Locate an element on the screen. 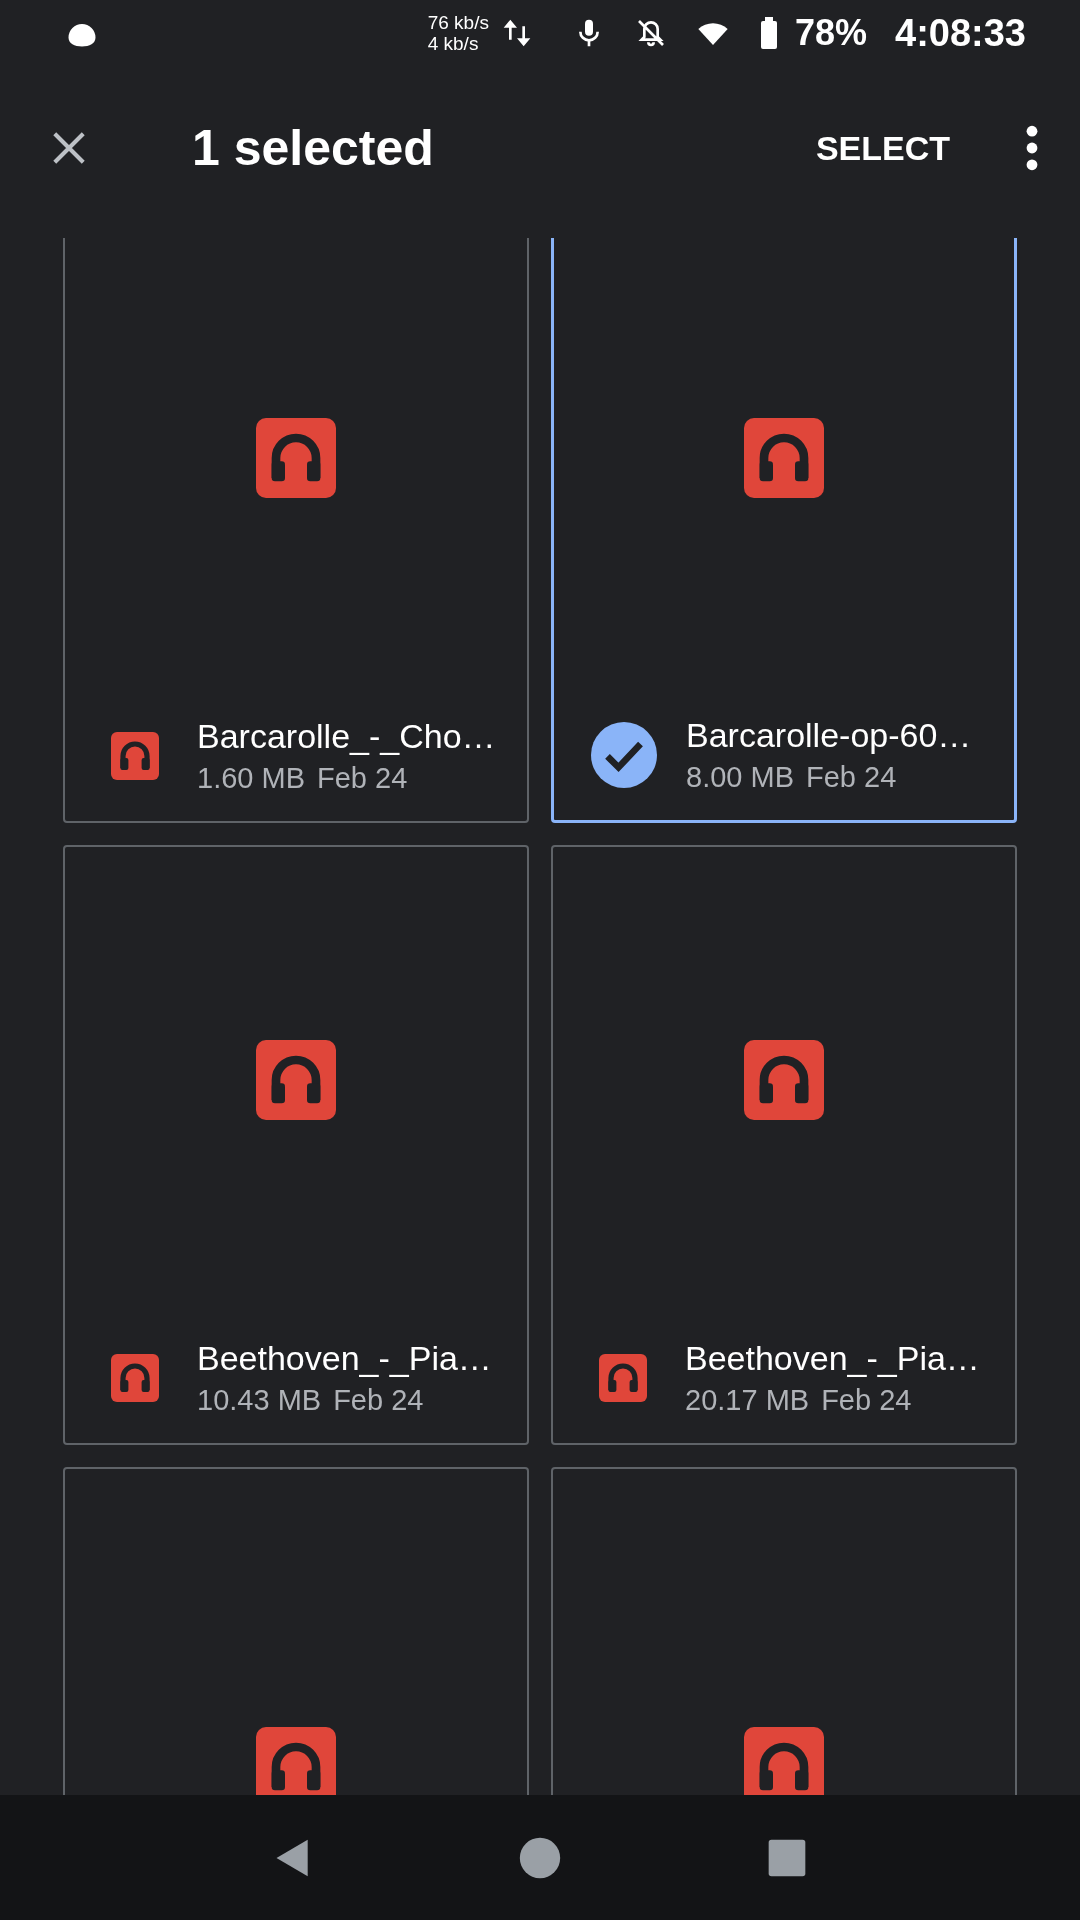 This screenshot has height=1920, width=1080. file-card: Beethoven_-_Pia… 20.17 MB Feb 24 is located at coordinates (784, 1145).